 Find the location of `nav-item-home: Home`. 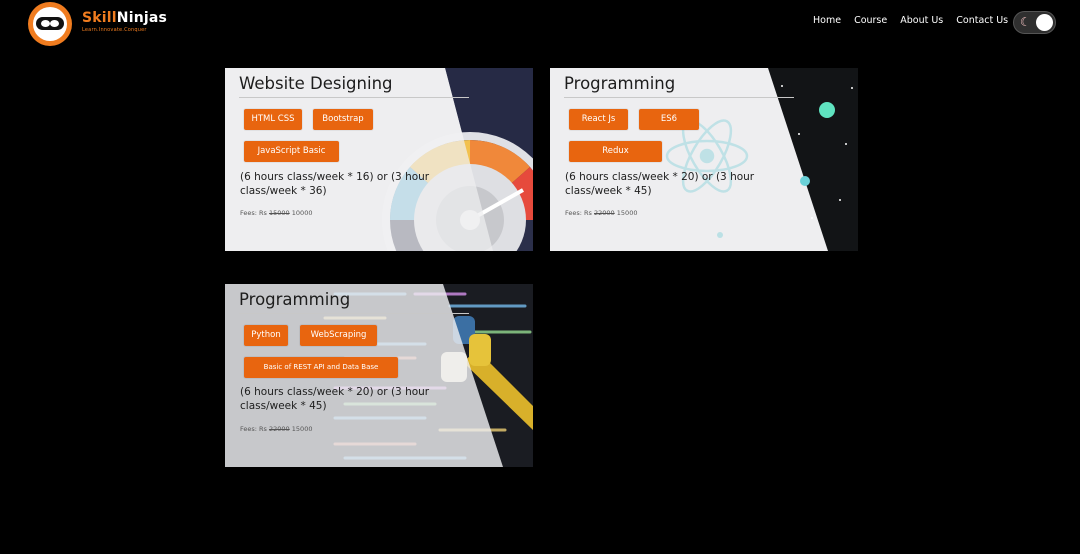

nav-item-home: Home is located at coordinates (827, 20).